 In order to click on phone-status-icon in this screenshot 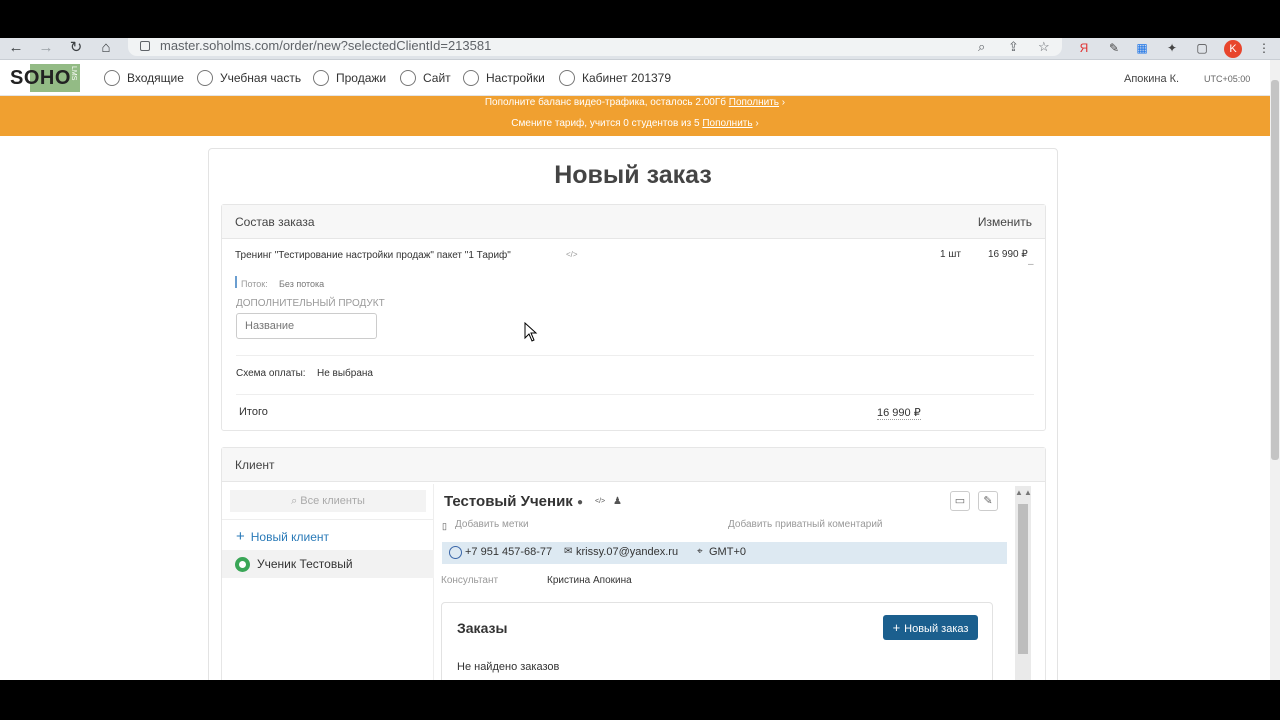, I will do `click(455, 552)`.